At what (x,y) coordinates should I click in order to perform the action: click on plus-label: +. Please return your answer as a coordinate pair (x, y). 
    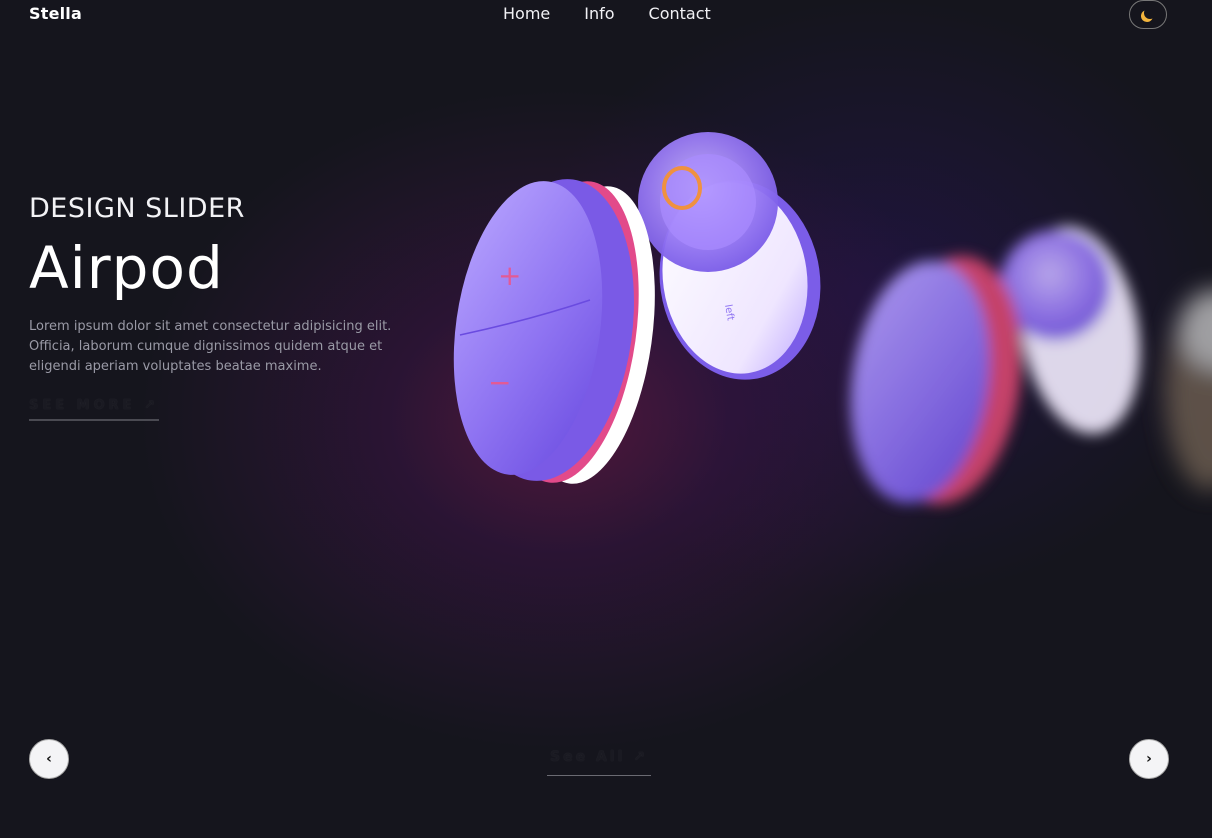
    Looking at the image, I should click on (509, 275).